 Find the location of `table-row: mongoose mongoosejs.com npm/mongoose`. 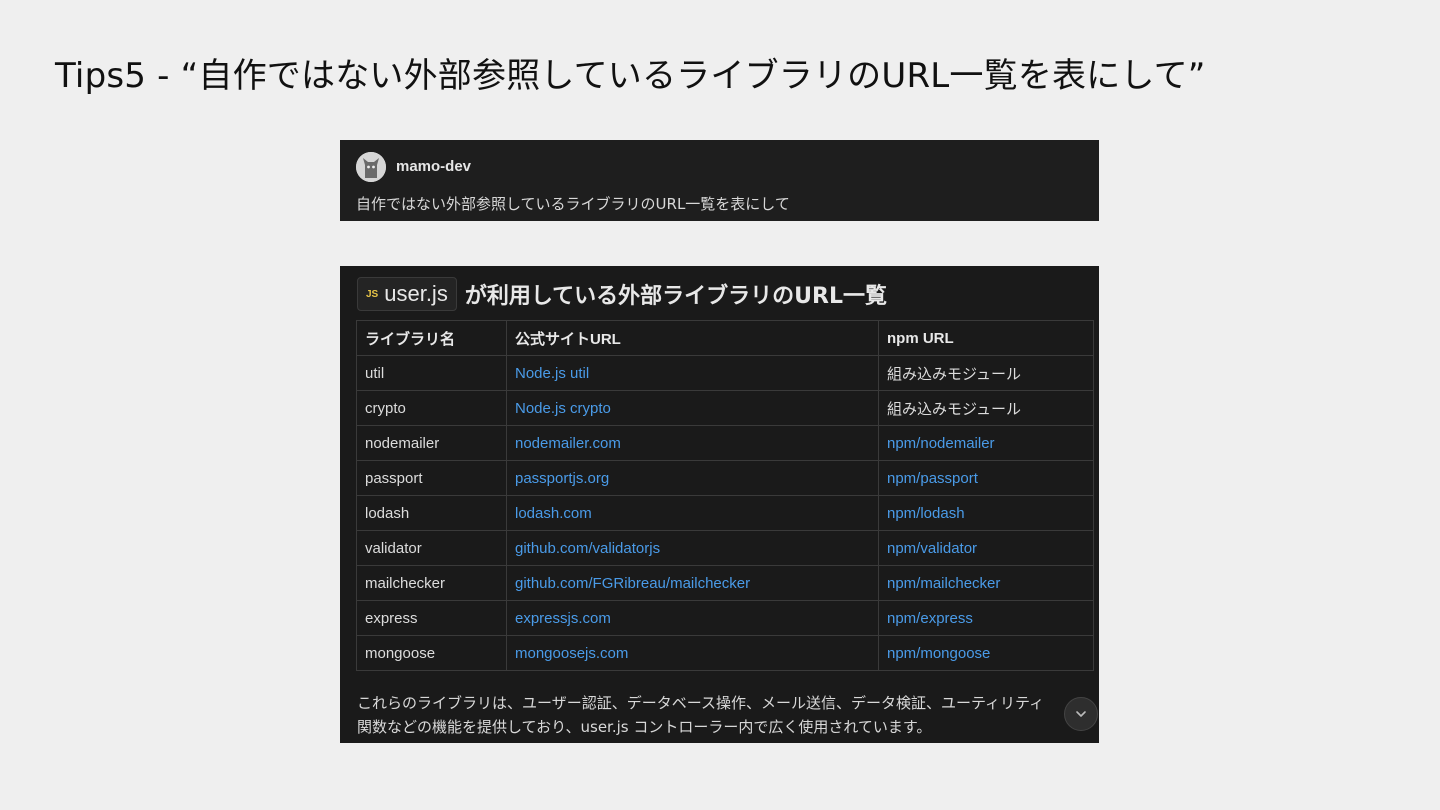

table-row: mongoose mongoosejs.com npm/mongoose is located at coordinates (725, 653).